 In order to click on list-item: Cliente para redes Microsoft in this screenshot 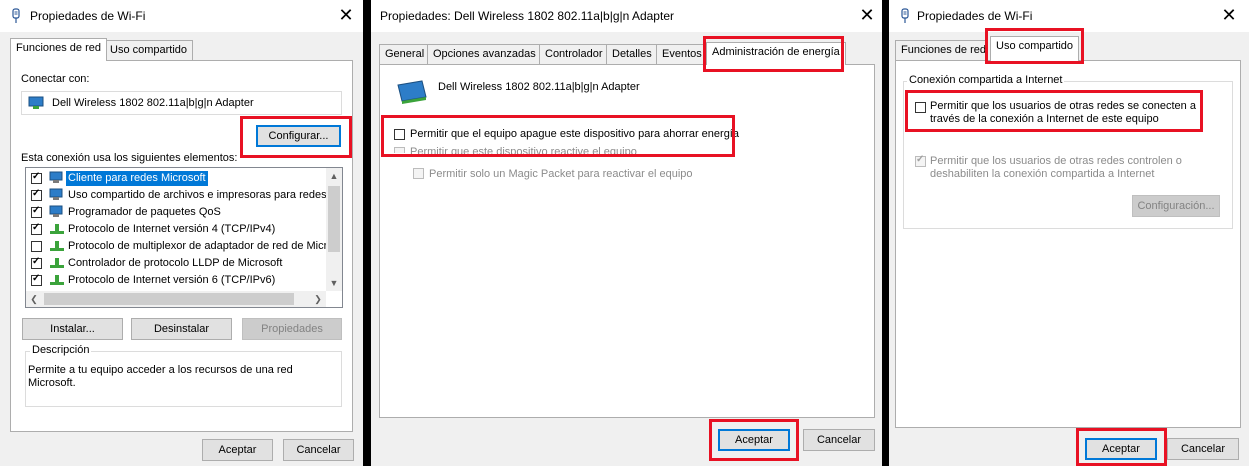, I will do `click(176, 178)`.